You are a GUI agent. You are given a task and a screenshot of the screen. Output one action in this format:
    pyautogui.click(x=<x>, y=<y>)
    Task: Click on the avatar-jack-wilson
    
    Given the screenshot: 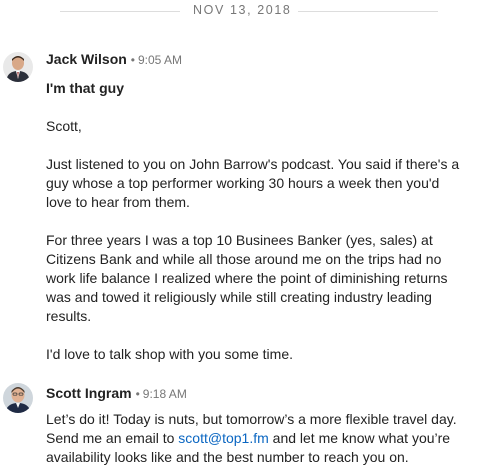 What is the action you would take?
    pyautogui.click(x=18, y=67)
    